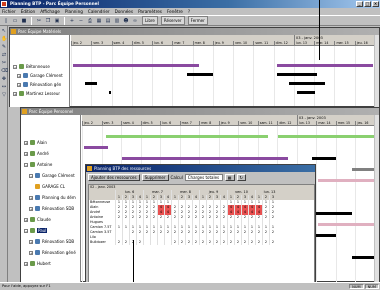 The image size is (380, 290). I want to click on tree-item-claude: + Claude, so click(37, 219).